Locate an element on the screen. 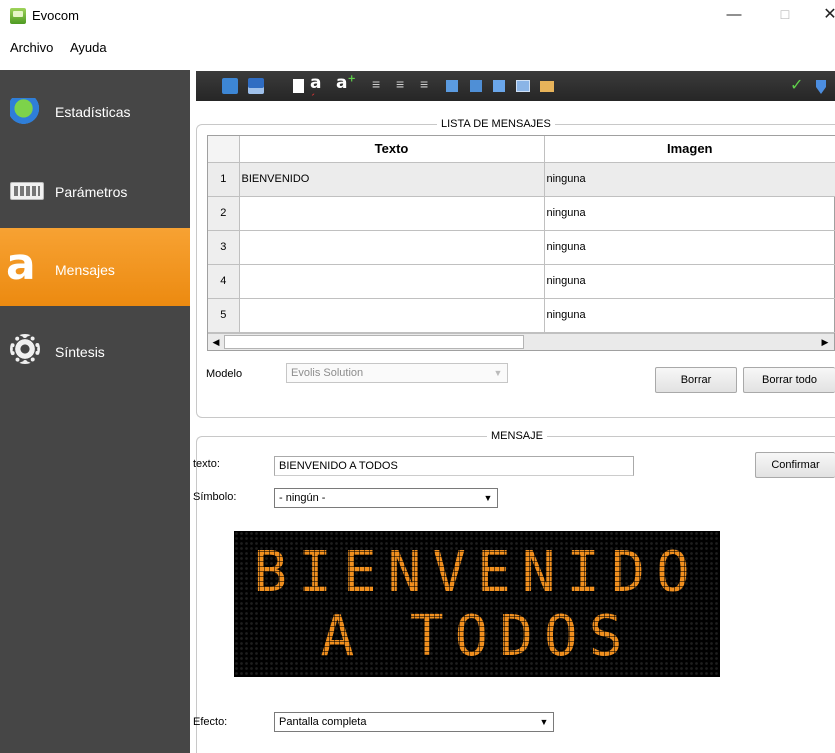 The width and height of the screenshot is (835, 753). font-red-icon: a´ is located at coordinates (318, 88).